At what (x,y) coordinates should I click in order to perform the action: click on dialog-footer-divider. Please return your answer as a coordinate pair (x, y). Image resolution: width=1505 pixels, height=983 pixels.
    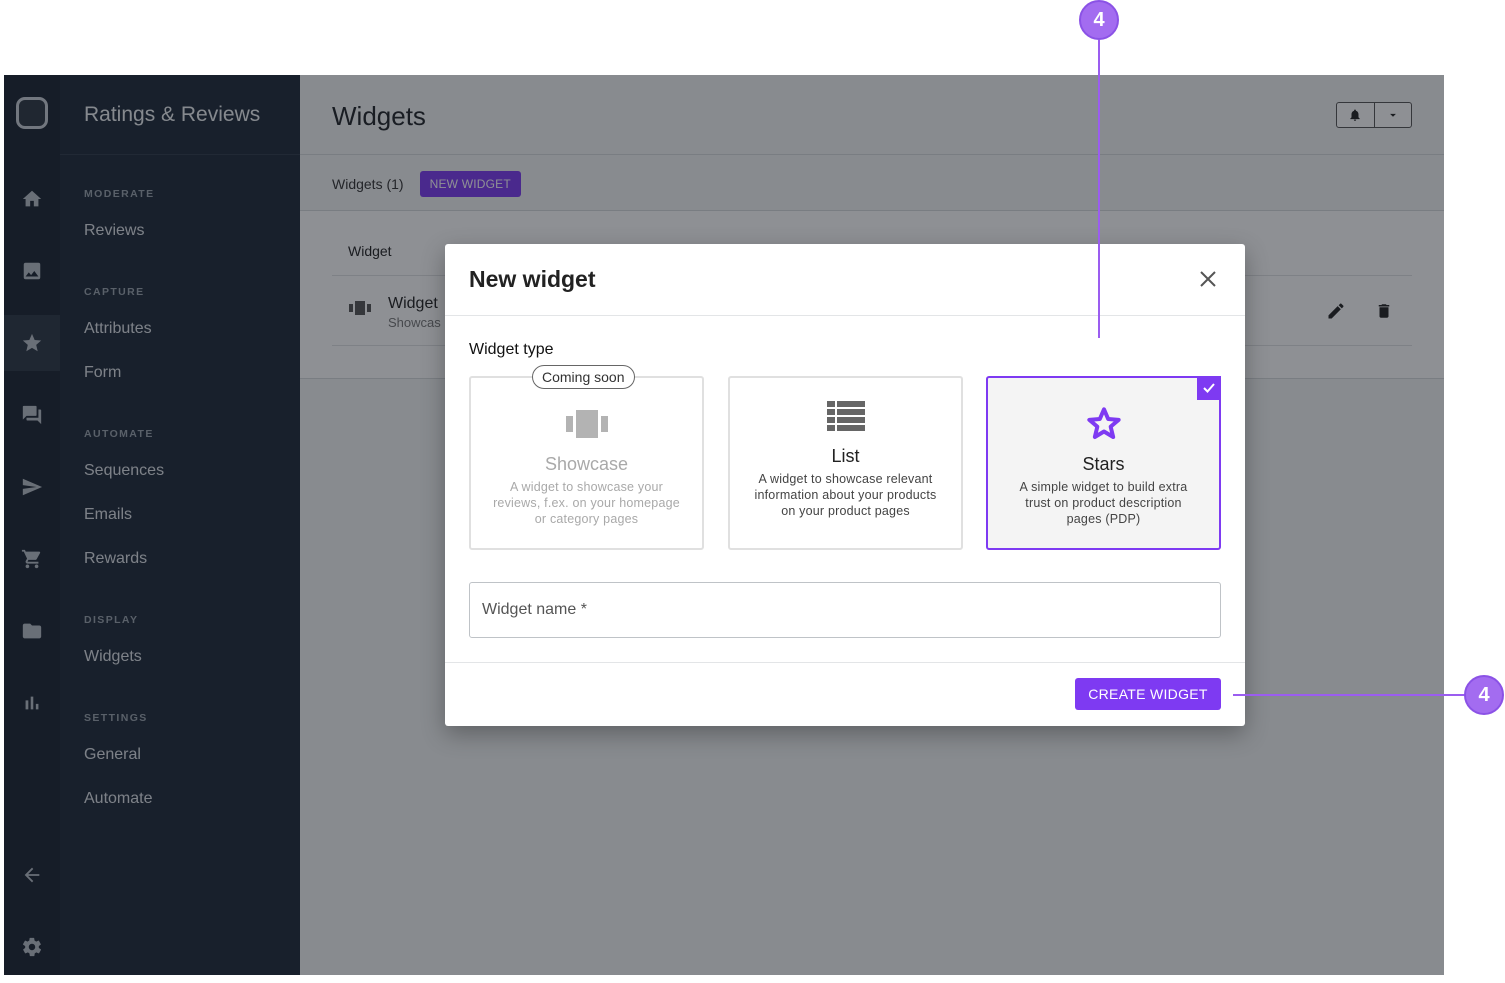
    Looking at the image, I should click on (845, 662).